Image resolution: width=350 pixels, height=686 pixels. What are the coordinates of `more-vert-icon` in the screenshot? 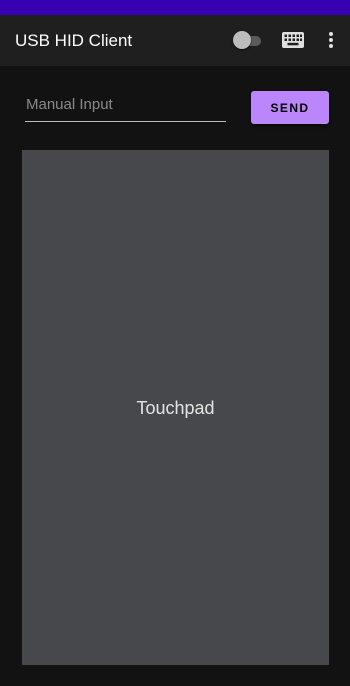 It's located at (331, 40).